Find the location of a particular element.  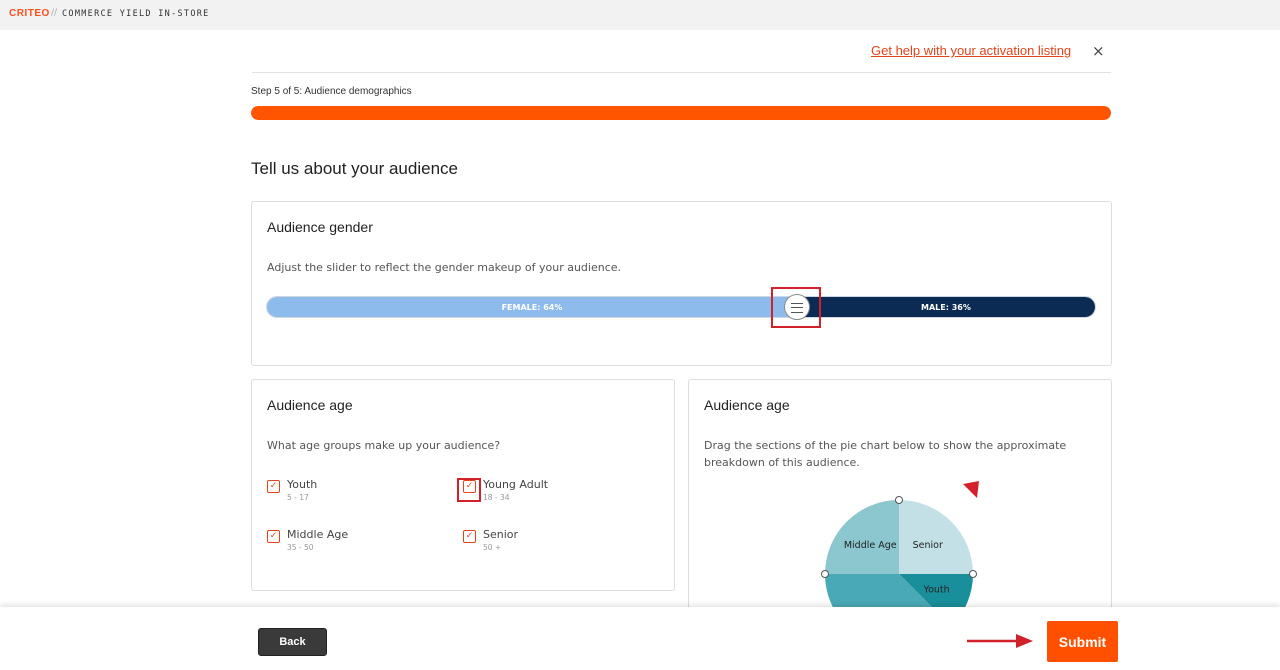

slider-highlight-box is located at coordinates (796, 307).